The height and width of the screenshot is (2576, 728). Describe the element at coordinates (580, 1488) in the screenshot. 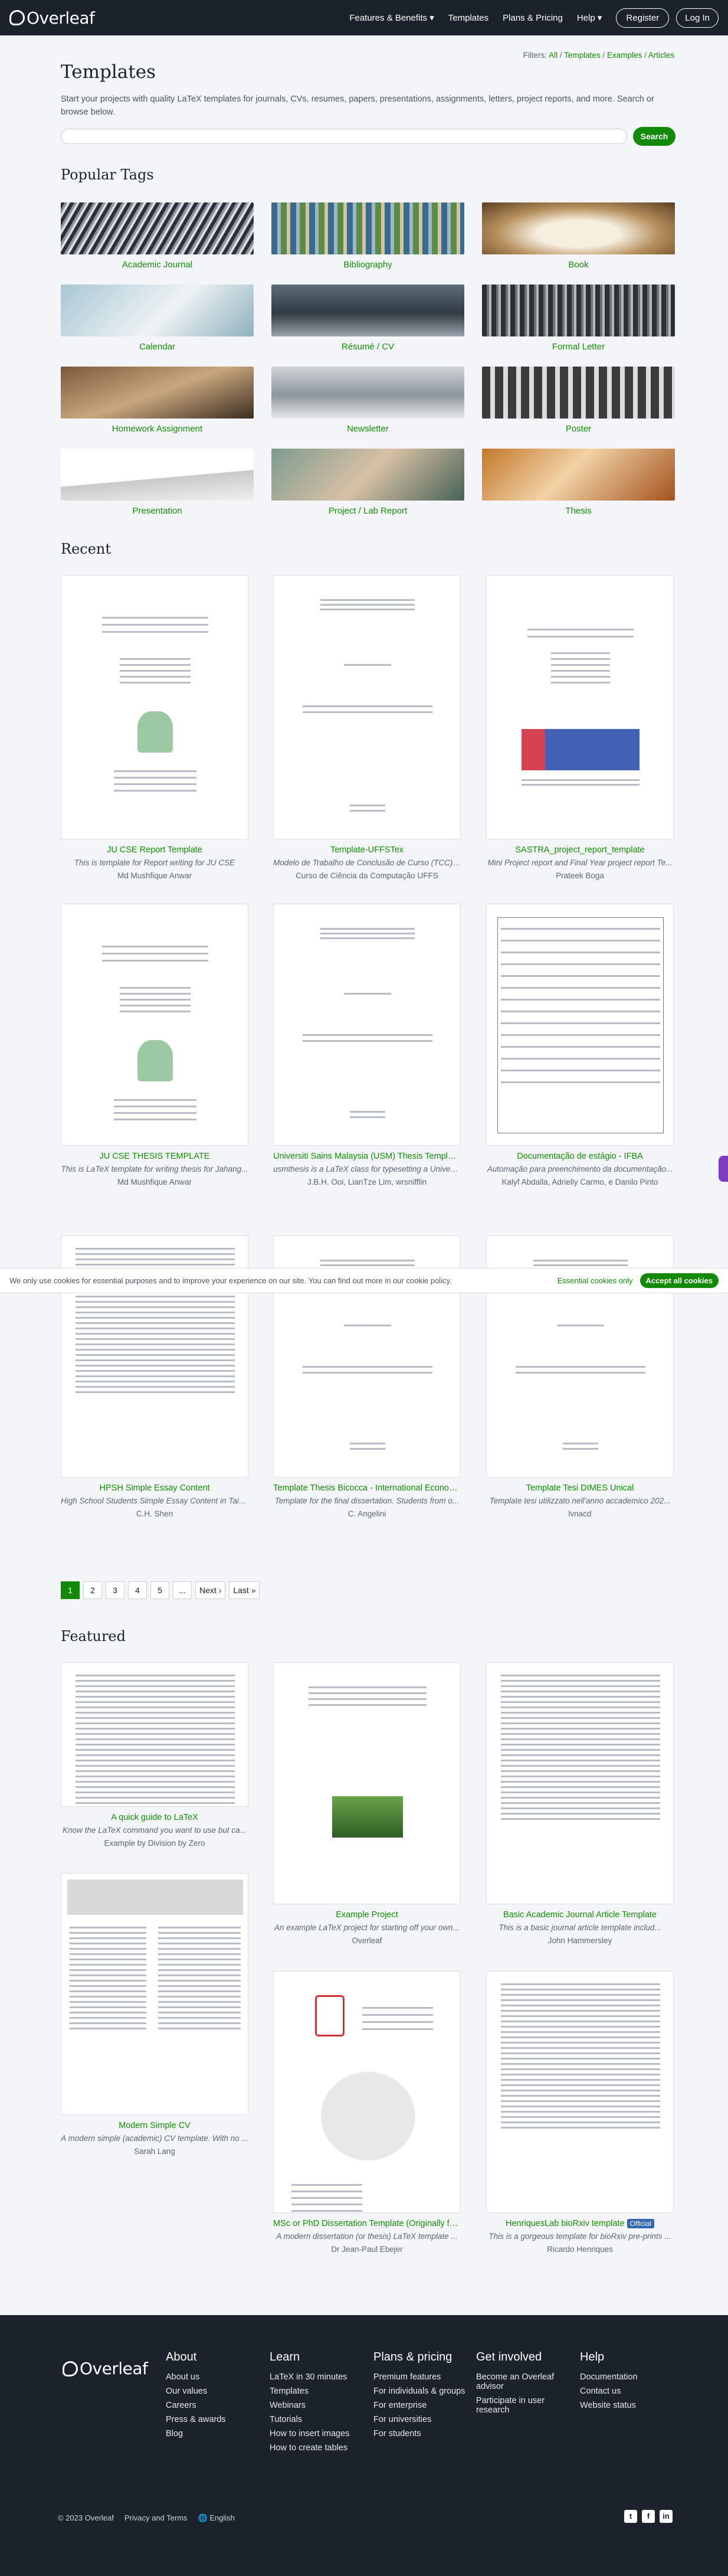

I see `template-title: Template Tesi DIMES Unical` at that location.